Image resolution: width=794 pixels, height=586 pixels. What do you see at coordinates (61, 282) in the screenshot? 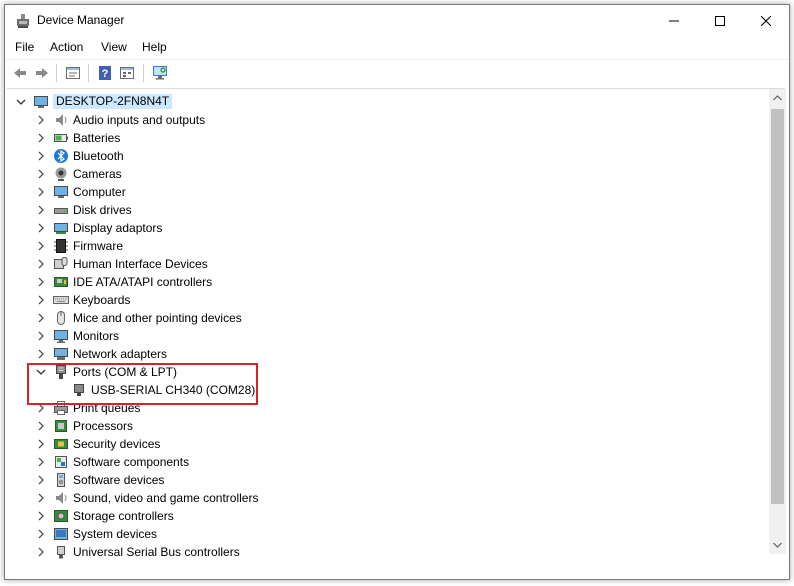
I see `ide-controller-icon` at bounding box center [61, 282].